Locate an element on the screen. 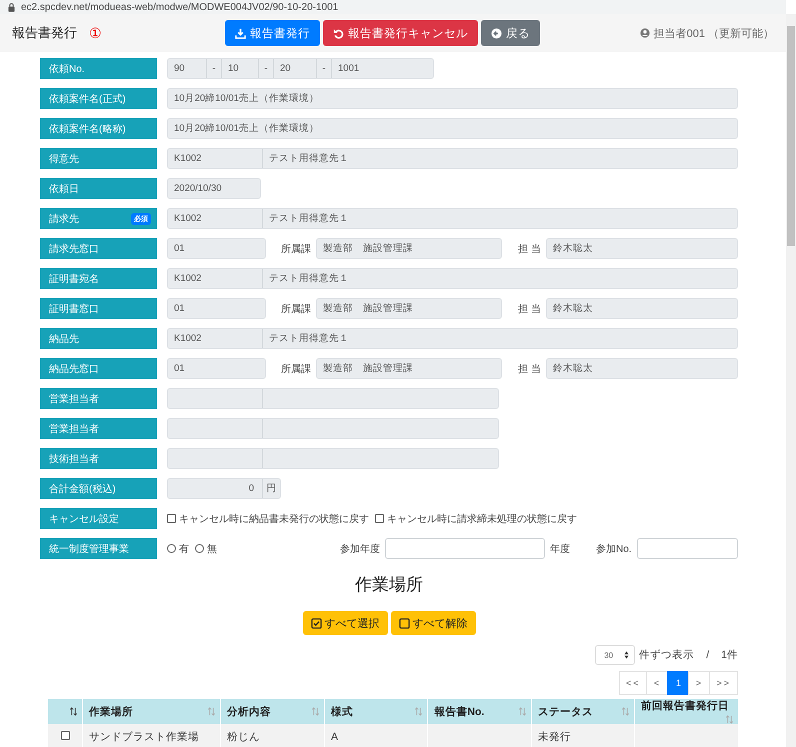 Image resolution: width=796 pixels, height=747 pixels. label-text: 請求先 is located at coordinates (64, 219).